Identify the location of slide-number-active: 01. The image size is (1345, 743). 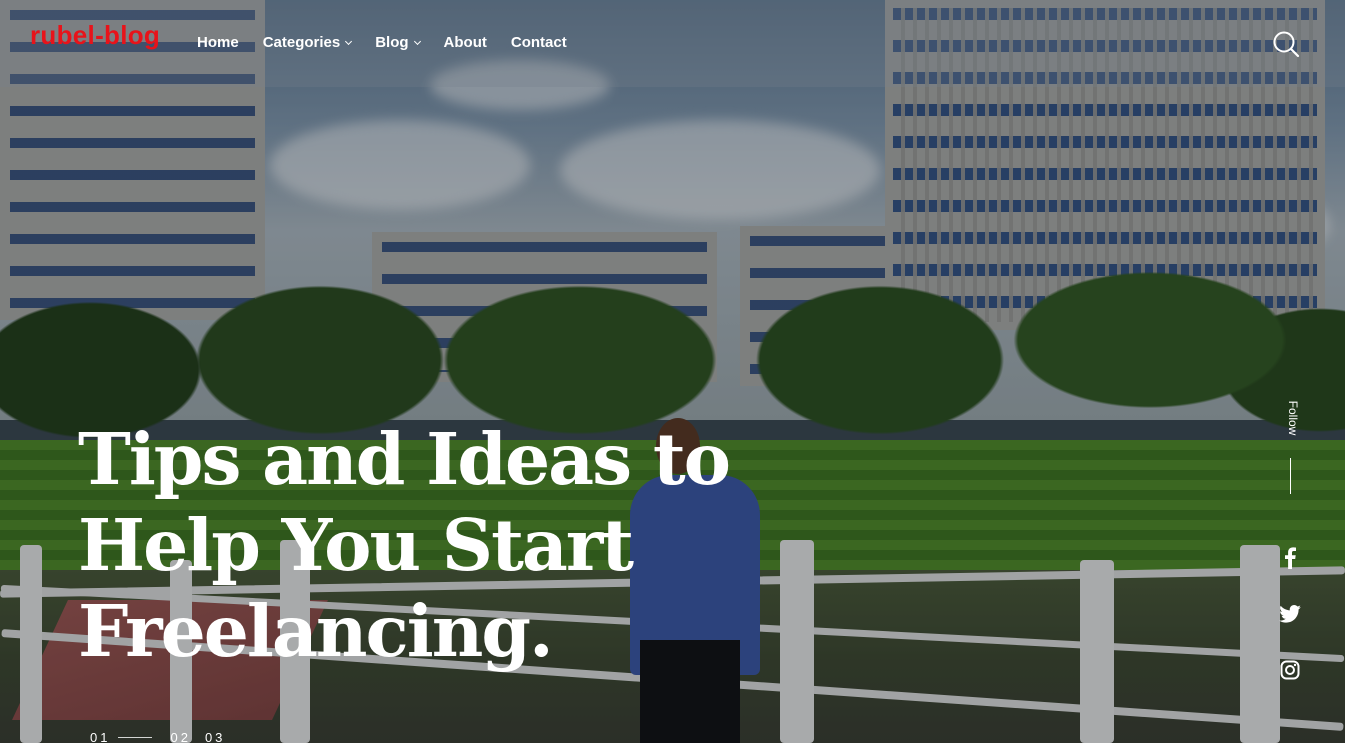
(100, 736).